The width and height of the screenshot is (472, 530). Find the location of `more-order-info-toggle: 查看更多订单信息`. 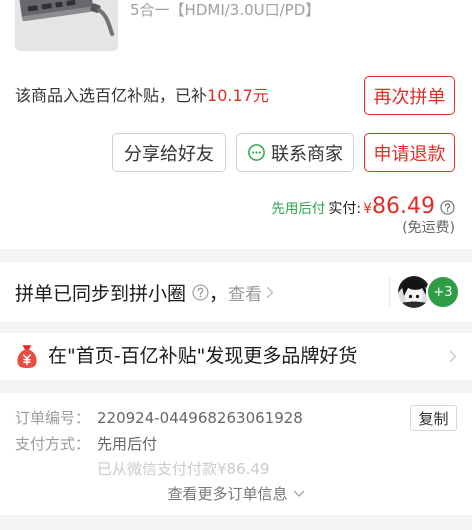

more-order-info-toggle: 查看更多订单信息 is located at coordinates (236, 494).